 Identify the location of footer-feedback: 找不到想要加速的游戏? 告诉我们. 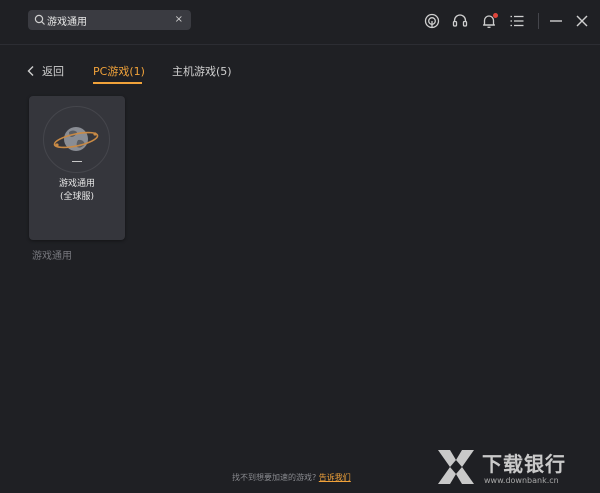
(291, 477).